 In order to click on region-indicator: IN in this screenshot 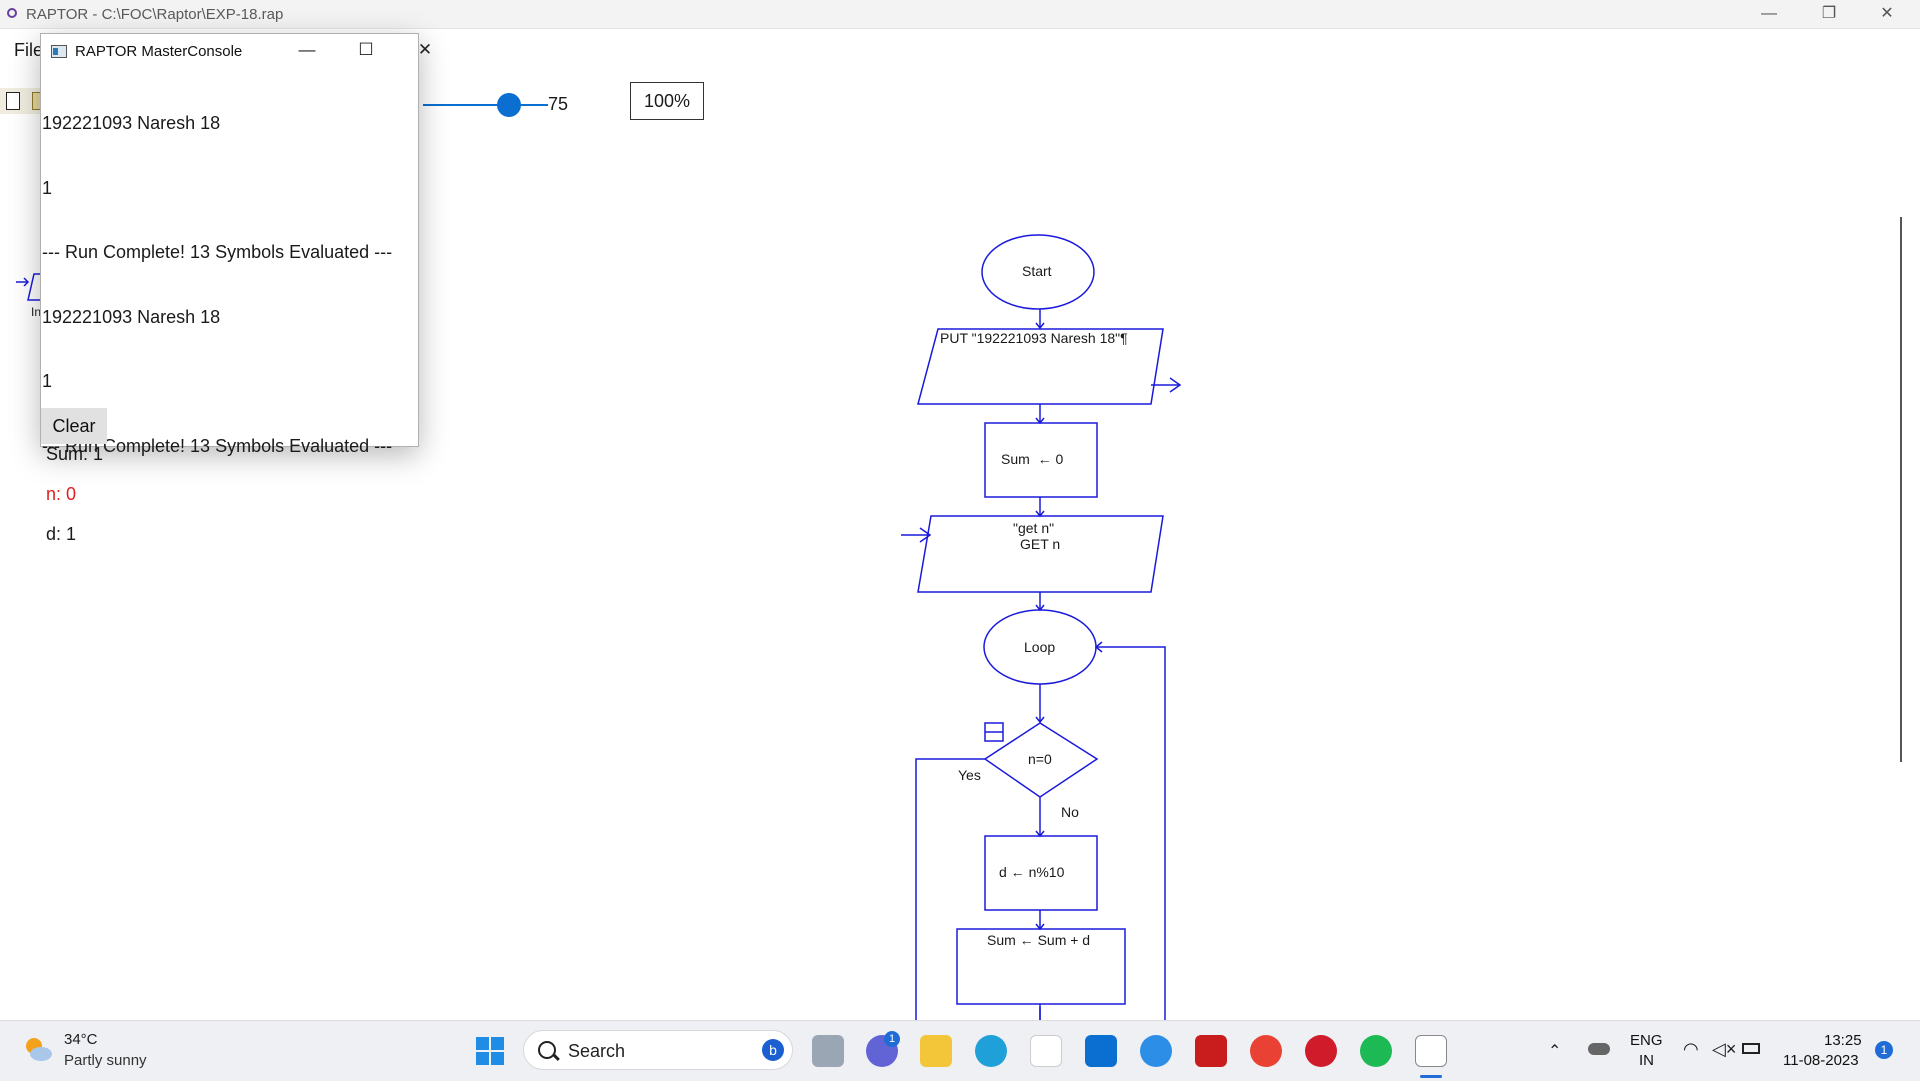, I will do `click(1646, 1060)`.